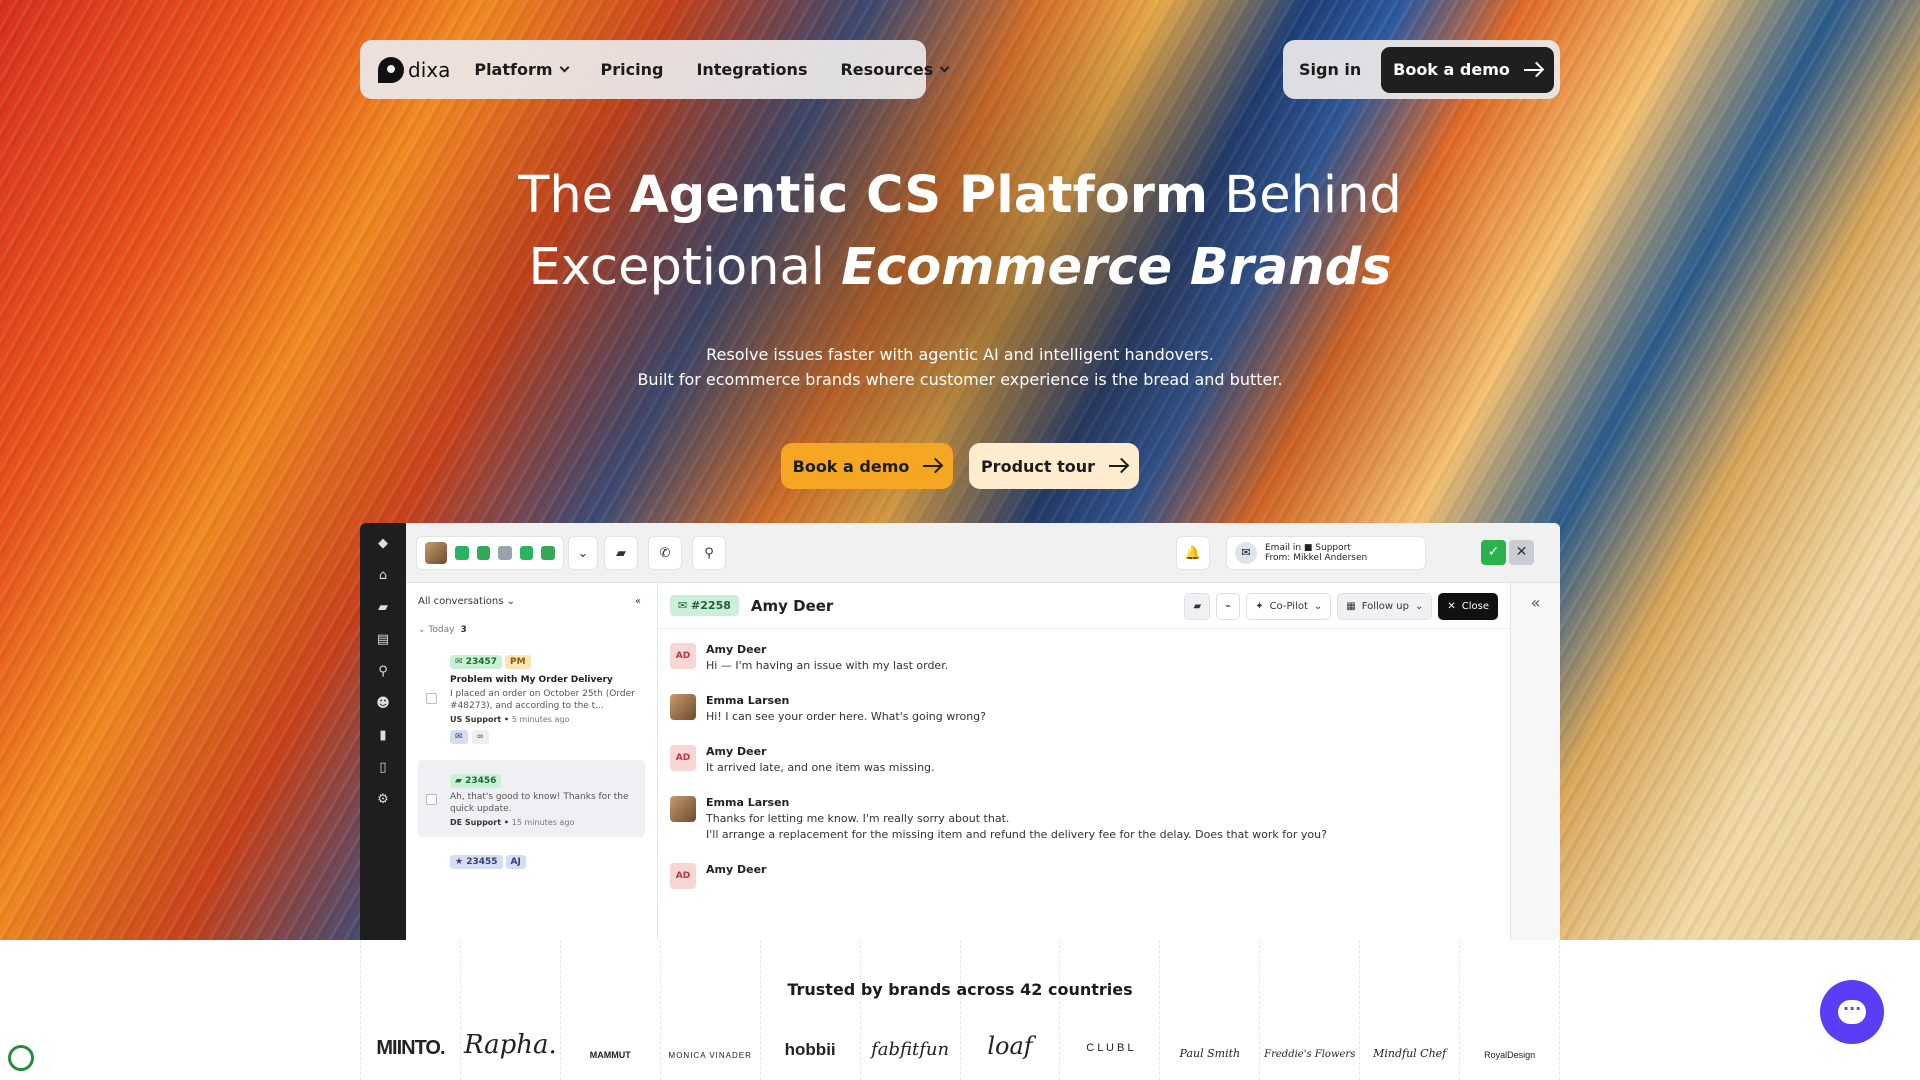 This screenshot has height=1080, width=1920. Describe the element at coordinates (709, 1010) in the screenshot. I see `brand-logo: MONICA VINADER` at that location.